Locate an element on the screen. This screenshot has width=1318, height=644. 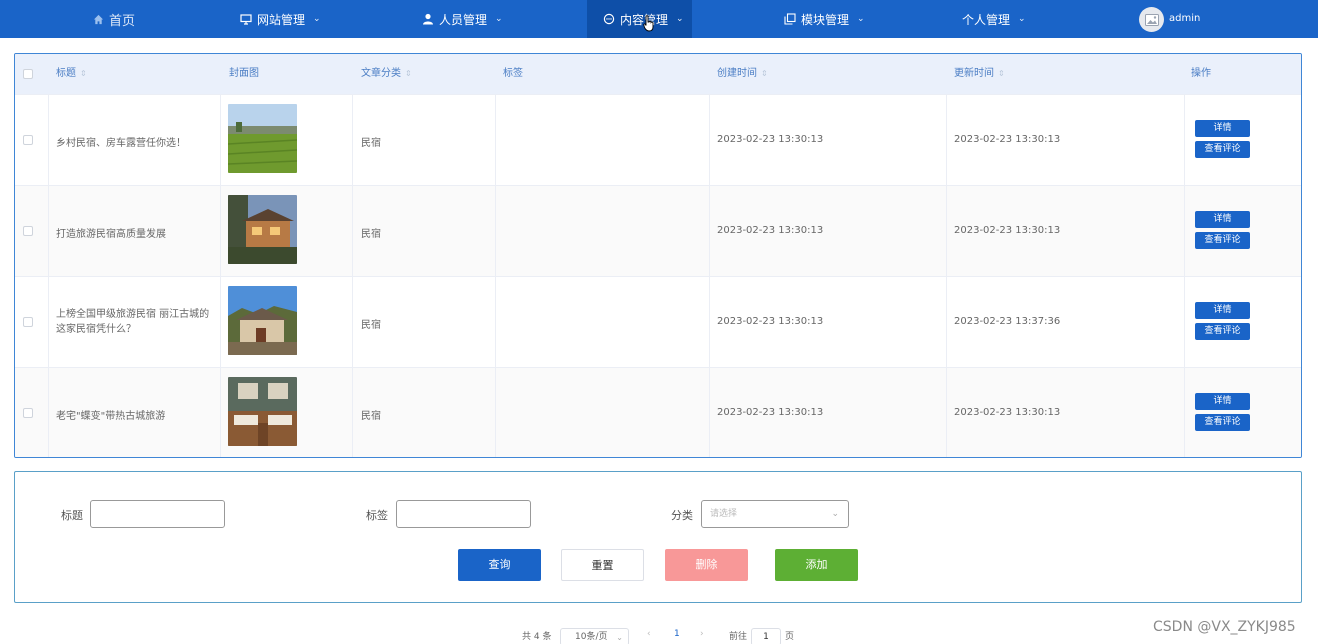
select-all-checkbox is located at coordinates (28, 74).